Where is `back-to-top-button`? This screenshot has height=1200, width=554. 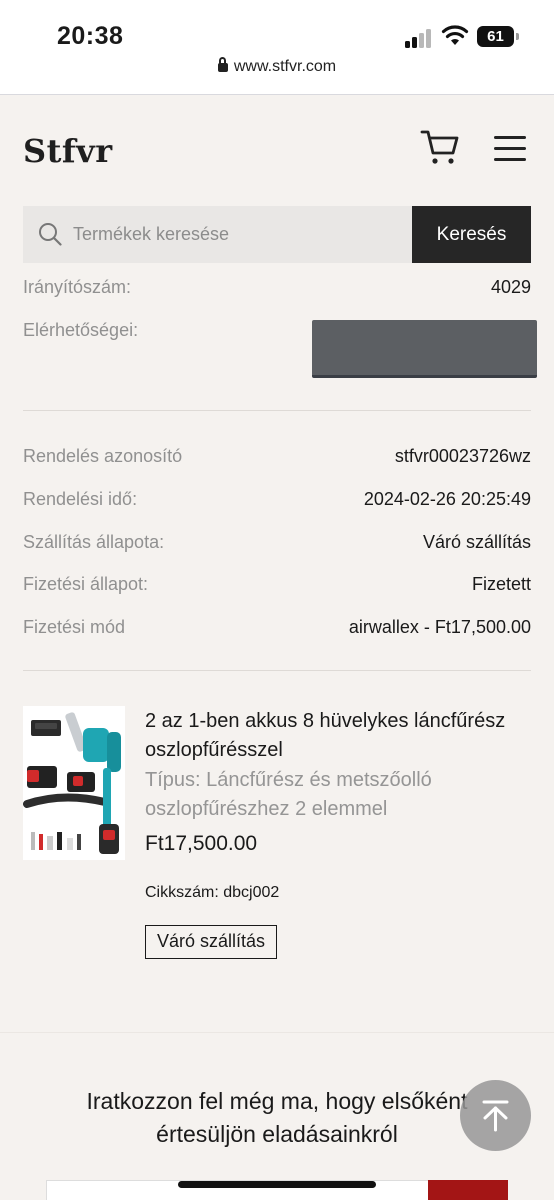
back-to-top-button is located at coordinates (495, 1115).